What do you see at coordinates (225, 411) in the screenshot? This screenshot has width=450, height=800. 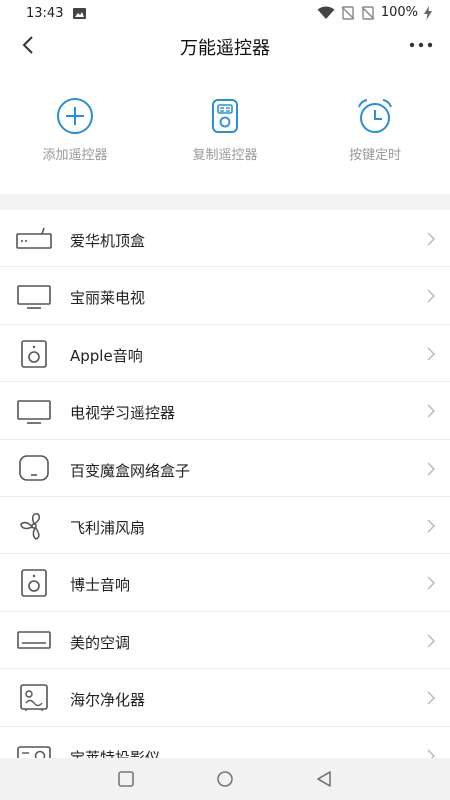 I see `list-item: 电视学习遥控器` at bounding box center [225, 411].